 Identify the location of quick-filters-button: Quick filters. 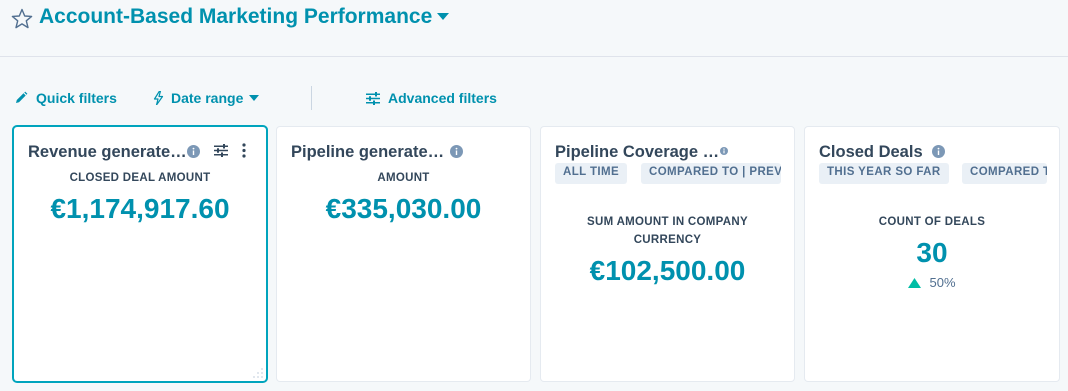
(65, 98).